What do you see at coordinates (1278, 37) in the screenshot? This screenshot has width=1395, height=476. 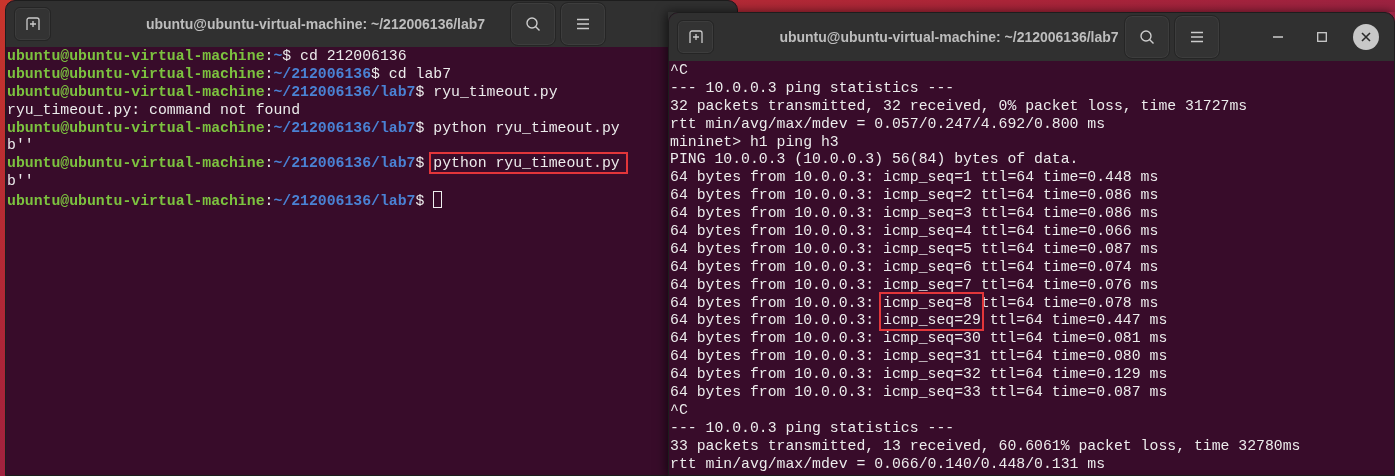 I see `minimize-icon` at bounding box center [1278, 37].